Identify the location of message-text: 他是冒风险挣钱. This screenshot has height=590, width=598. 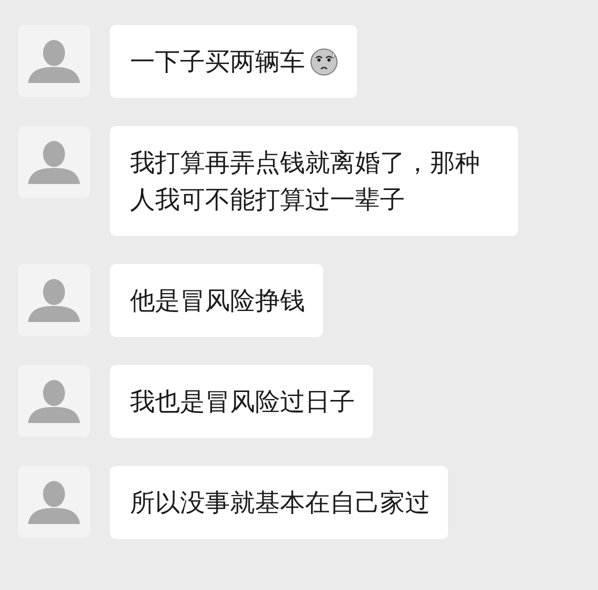
(217, 301).